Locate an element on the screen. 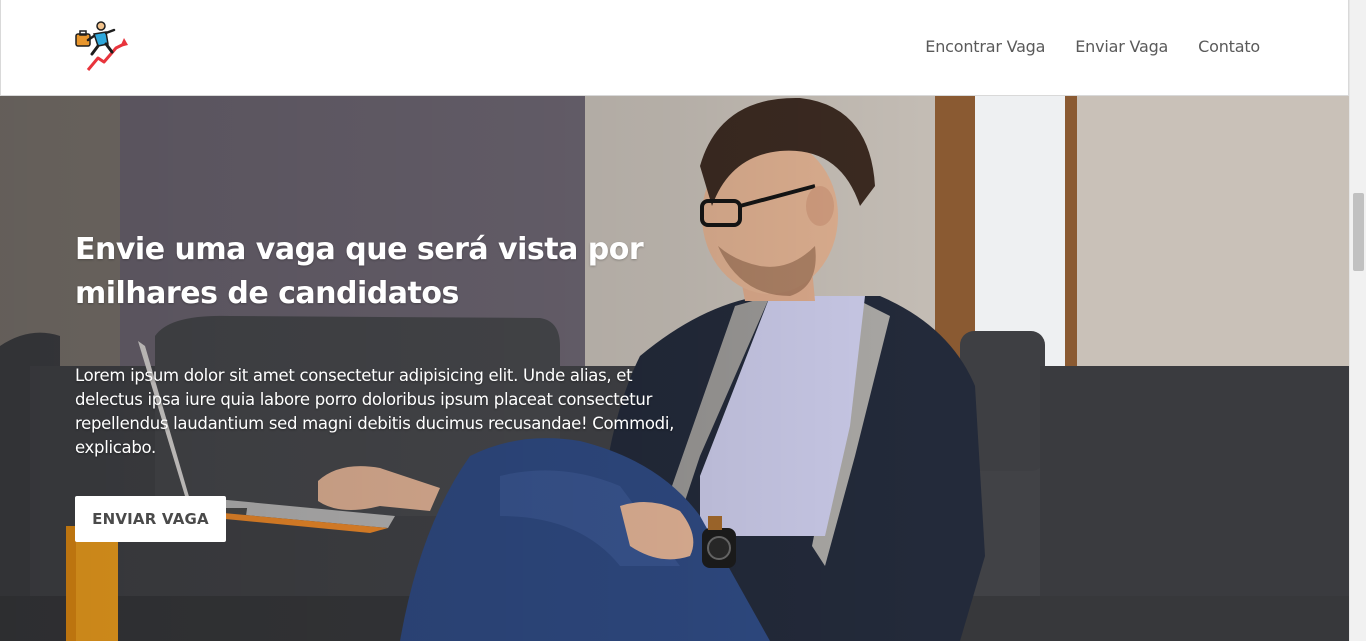  main-nav: Encontrar Vaga Enviar Vaga Contato is located at coordinates (1092, 46).